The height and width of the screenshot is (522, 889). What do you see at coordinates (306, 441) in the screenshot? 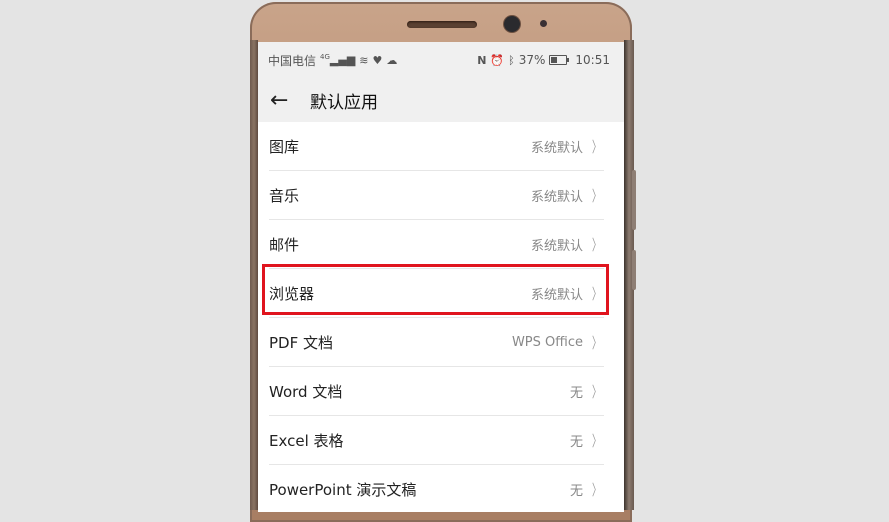
I see `row-label: Excel 表格` at bounding box center [306, 441].